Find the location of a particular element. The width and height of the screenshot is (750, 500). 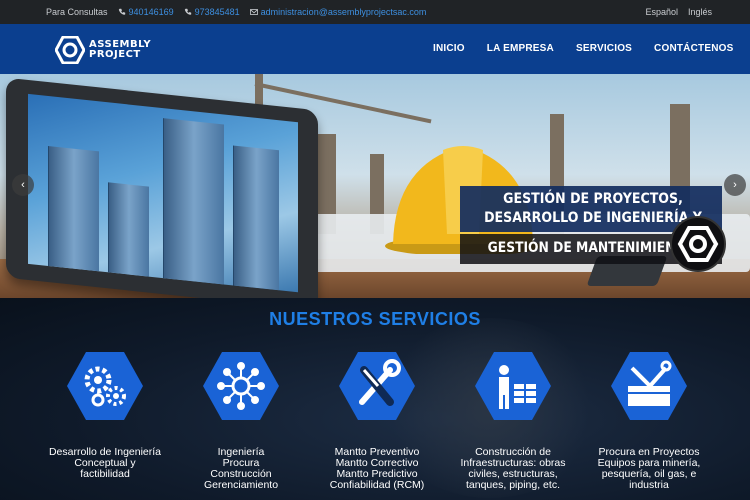

menu-contactenos: CONTÁCTENOS is located at coordinates (693, 48).